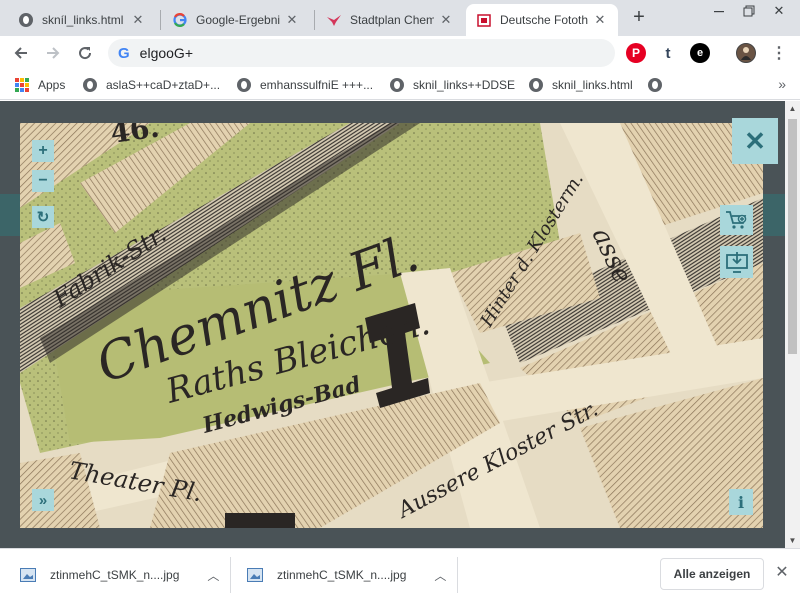 The height and width of the screenshot is (601, 800). I want to click on info-button: i, so click(741, 502).